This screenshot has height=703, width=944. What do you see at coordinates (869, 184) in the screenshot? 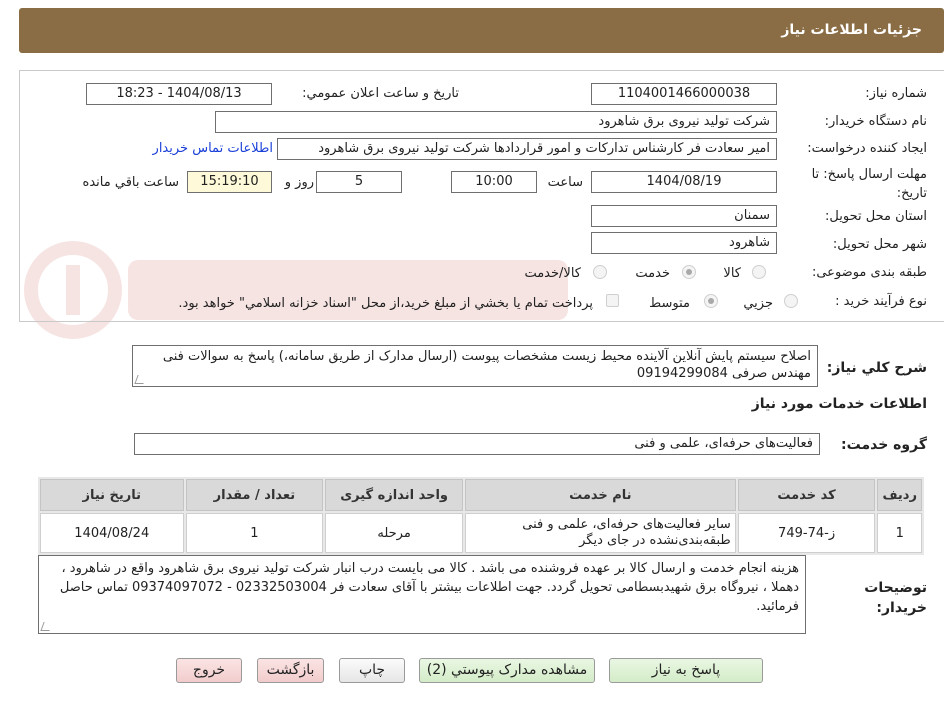
I see `deadline-label: مهلت ارسال پاسخ: تا تاریخ:` at bounding box center [869, 184].